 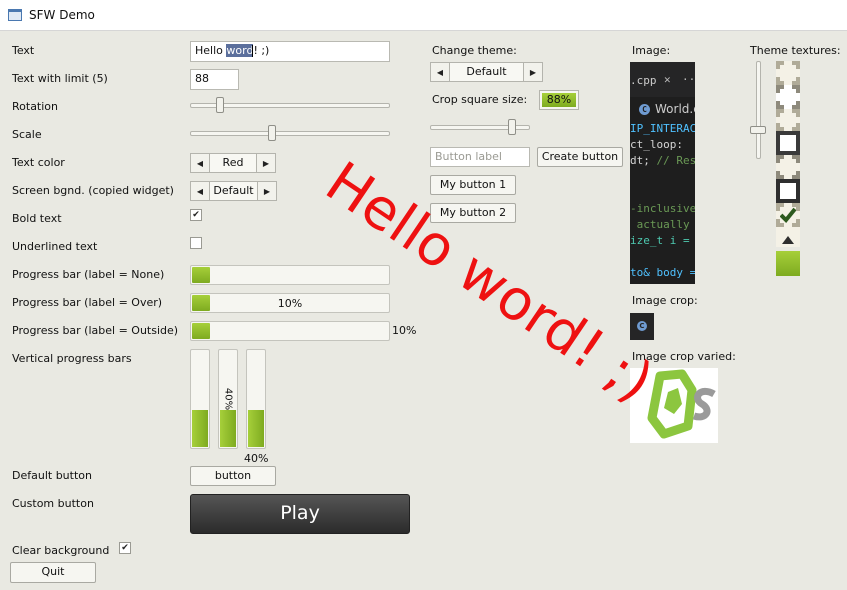 What do you see at coordinates (200, 163) in the screenshot?
I see `text-color-prev-button: ◀` at bounding box center [200, 163].